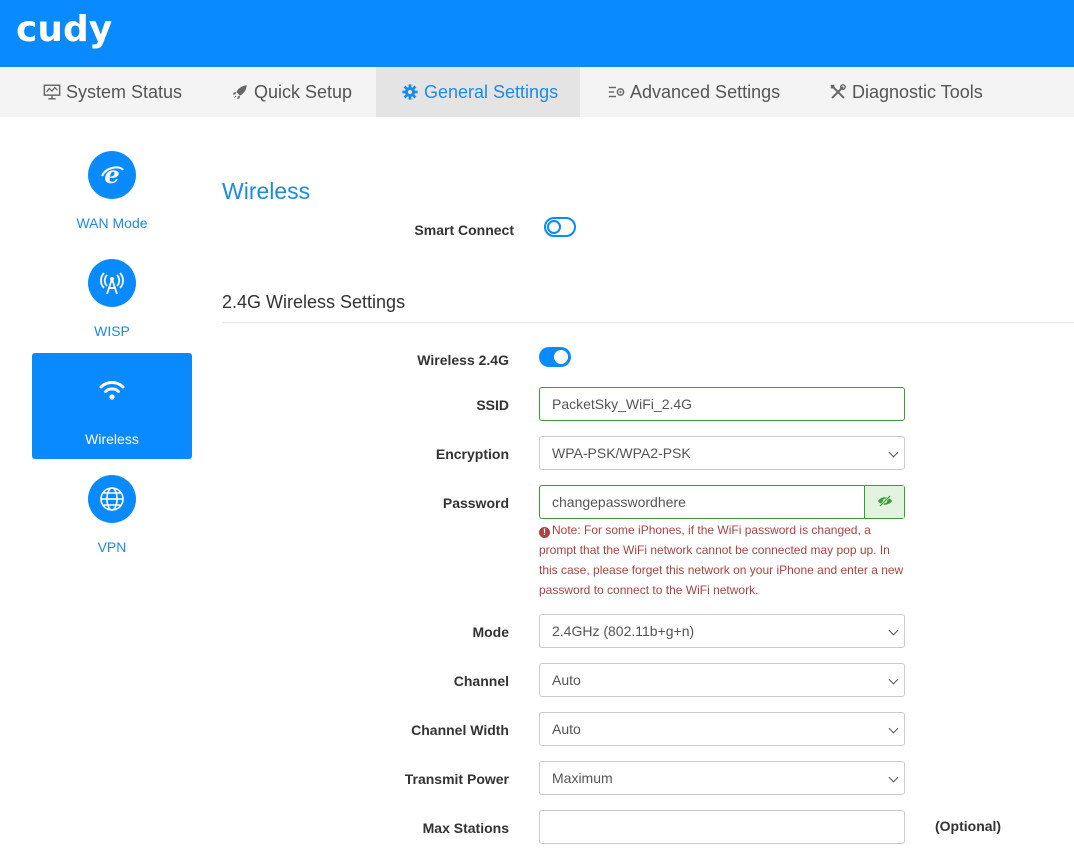  Describe the element at coordinates (112, 312) in the screenshot. I see `sidebar-item-wisp: WISP` at that location.